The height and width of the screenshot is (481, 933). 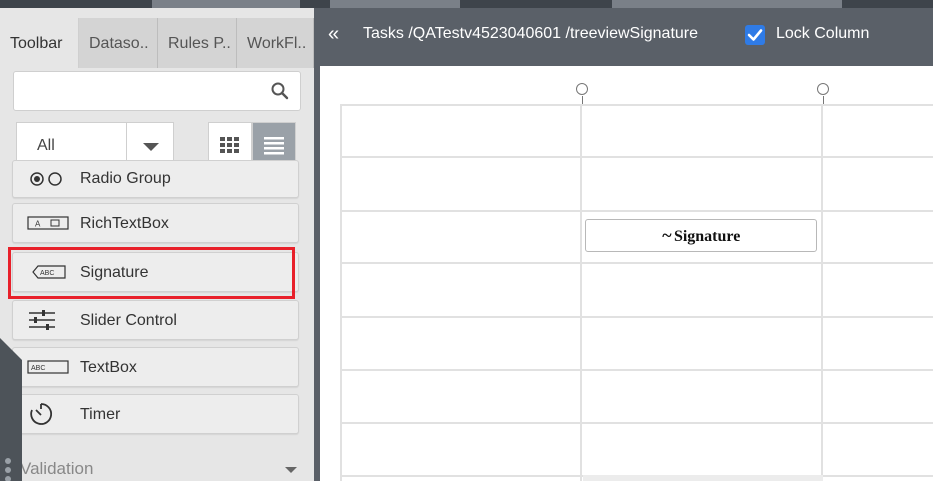 I want to click on slider-control-icon, so click(x=42, y=320).